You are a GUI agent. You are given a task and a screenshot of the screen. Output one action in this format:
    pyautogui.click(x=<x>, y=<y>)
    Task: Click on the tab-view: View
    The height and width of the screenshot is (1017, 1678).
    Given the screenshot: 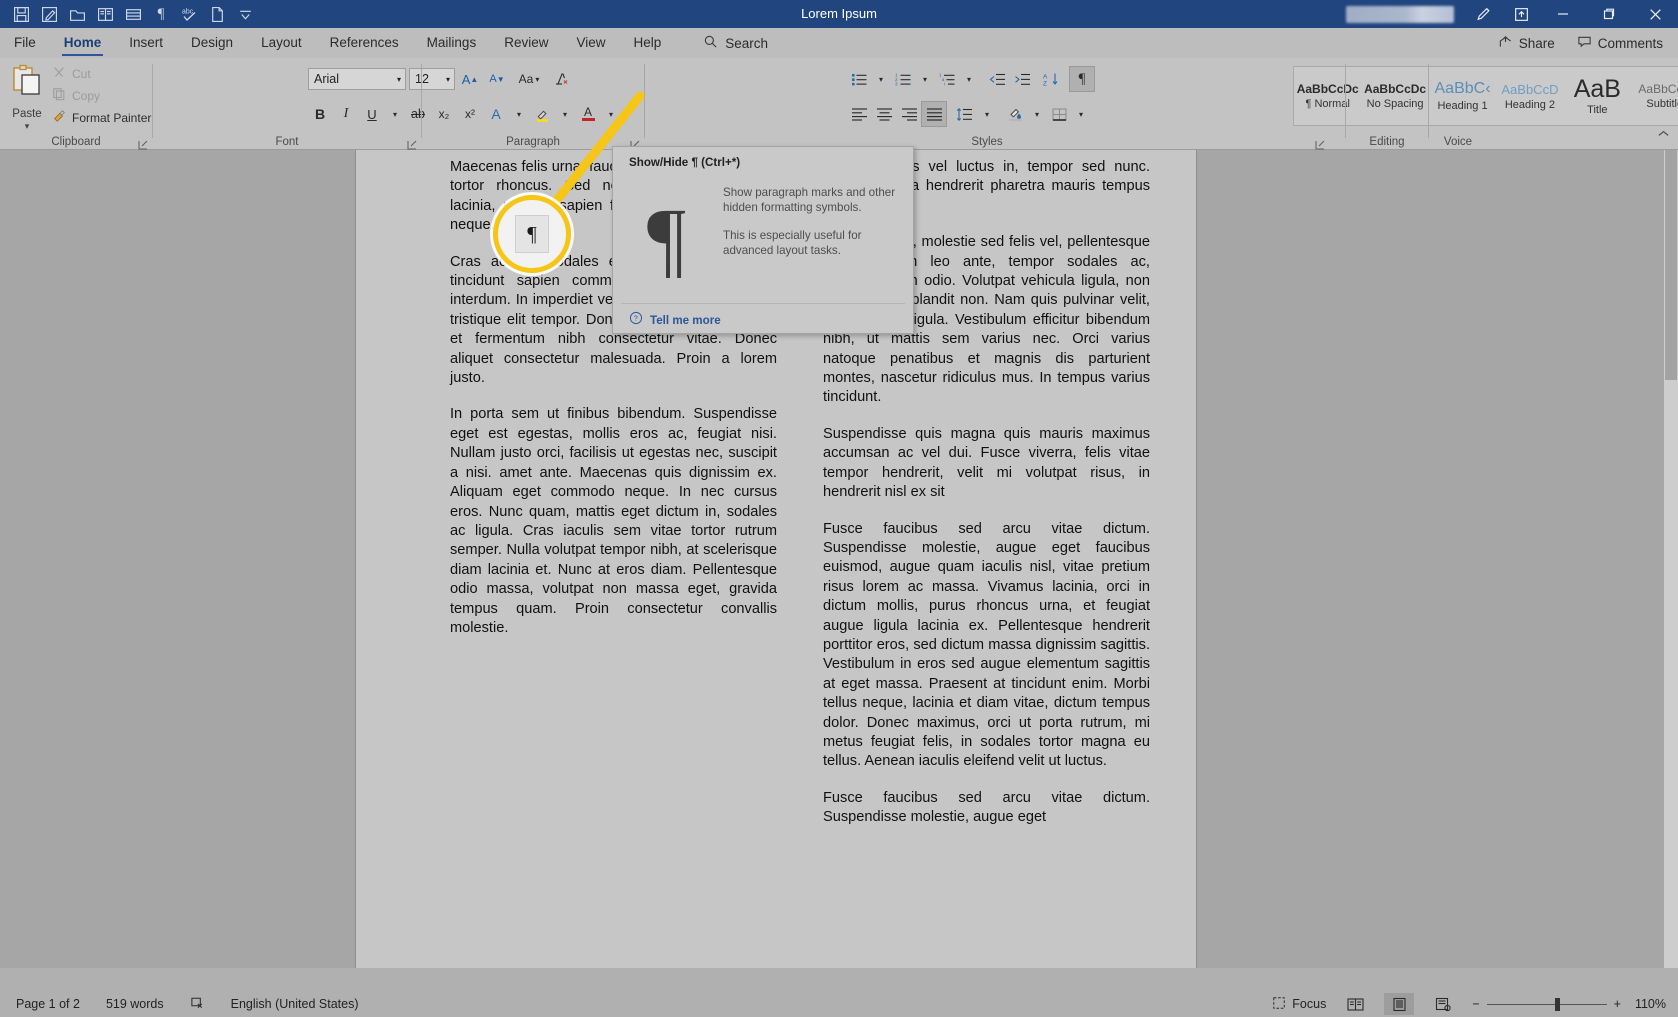 What is the action you would take?
    pyautogui.click(x=590, y=43)
    